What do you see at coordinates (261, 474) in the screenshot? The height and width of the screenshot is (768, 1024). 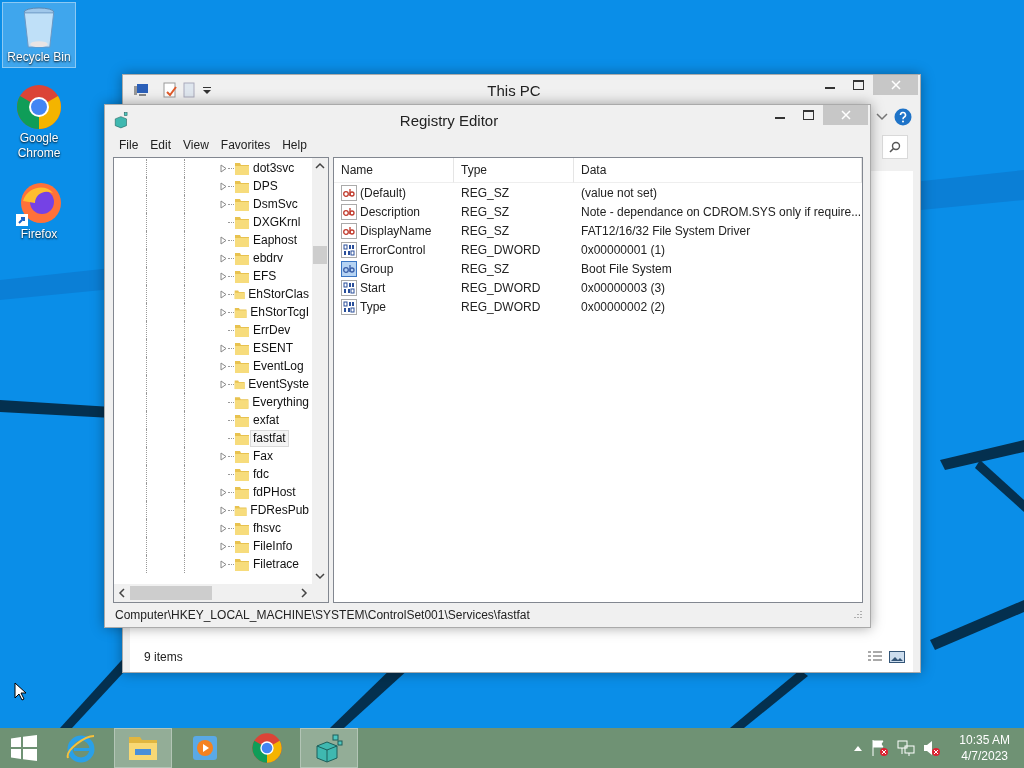 I see `registry-key: fdc` at bounding box center [261, 474].